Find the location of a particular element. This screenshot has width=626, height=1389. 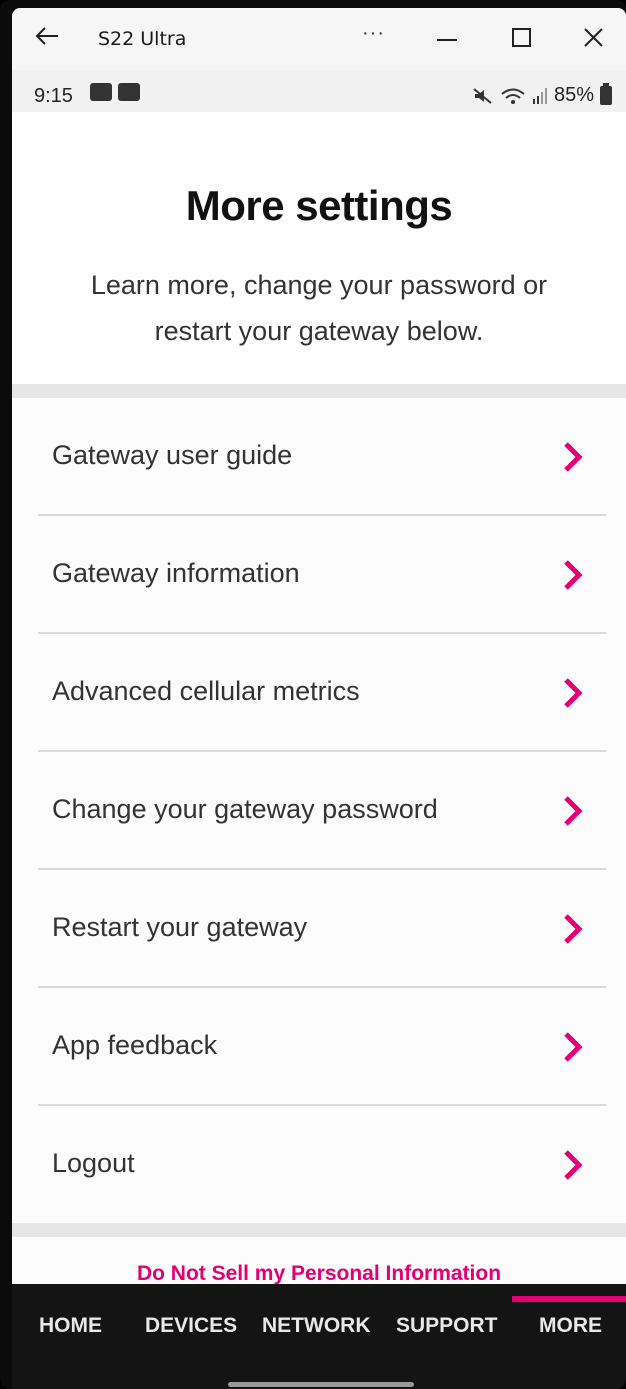

menu-item-app-feedback: App feedback is located at coordinates (319, 1047).